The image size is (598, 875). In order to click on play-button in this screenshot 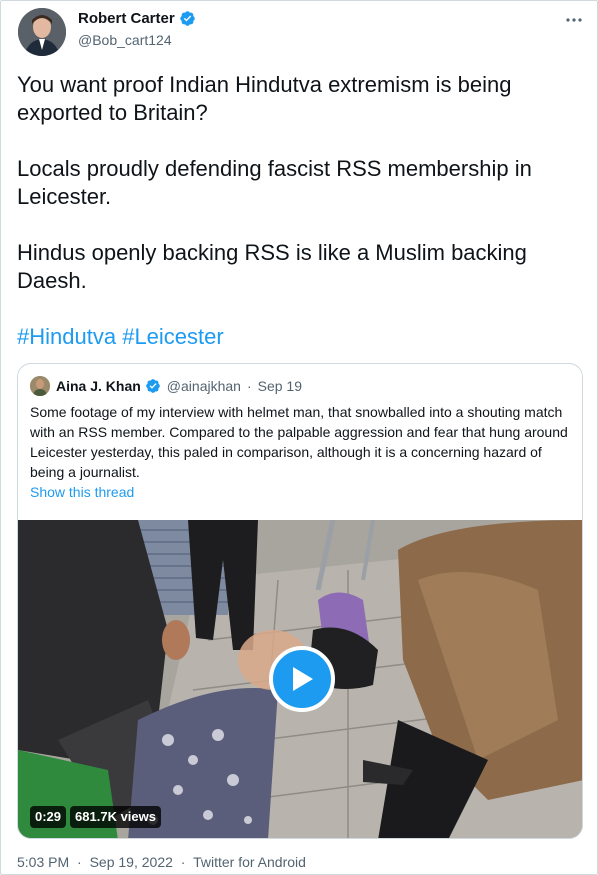, I will do `click(302, 679)`.